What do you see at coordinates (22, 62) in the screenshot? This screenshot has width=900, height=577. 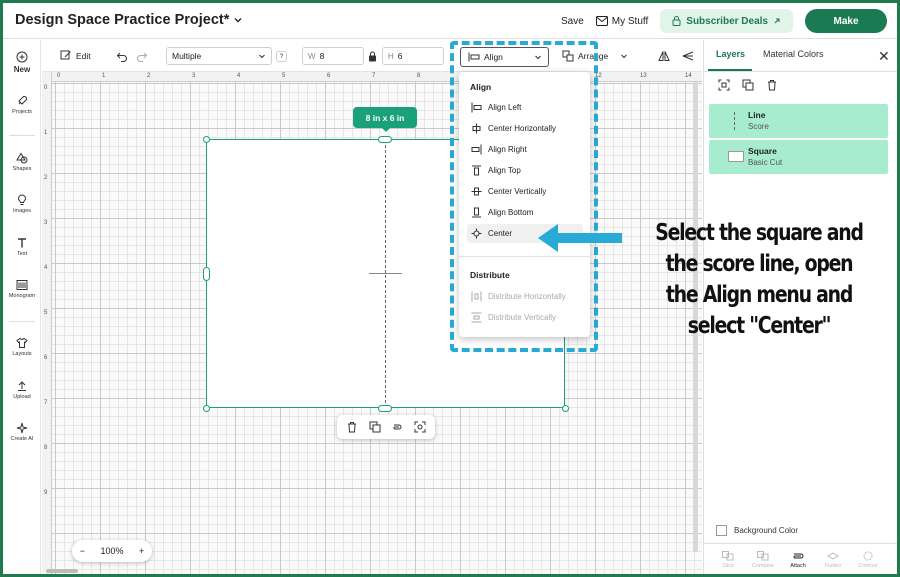 I see `rail-new-button: New` at bounding box center [22, 62].